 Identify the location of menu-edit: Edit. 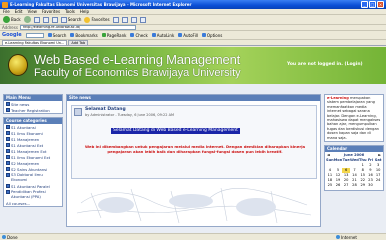
(19, 11).